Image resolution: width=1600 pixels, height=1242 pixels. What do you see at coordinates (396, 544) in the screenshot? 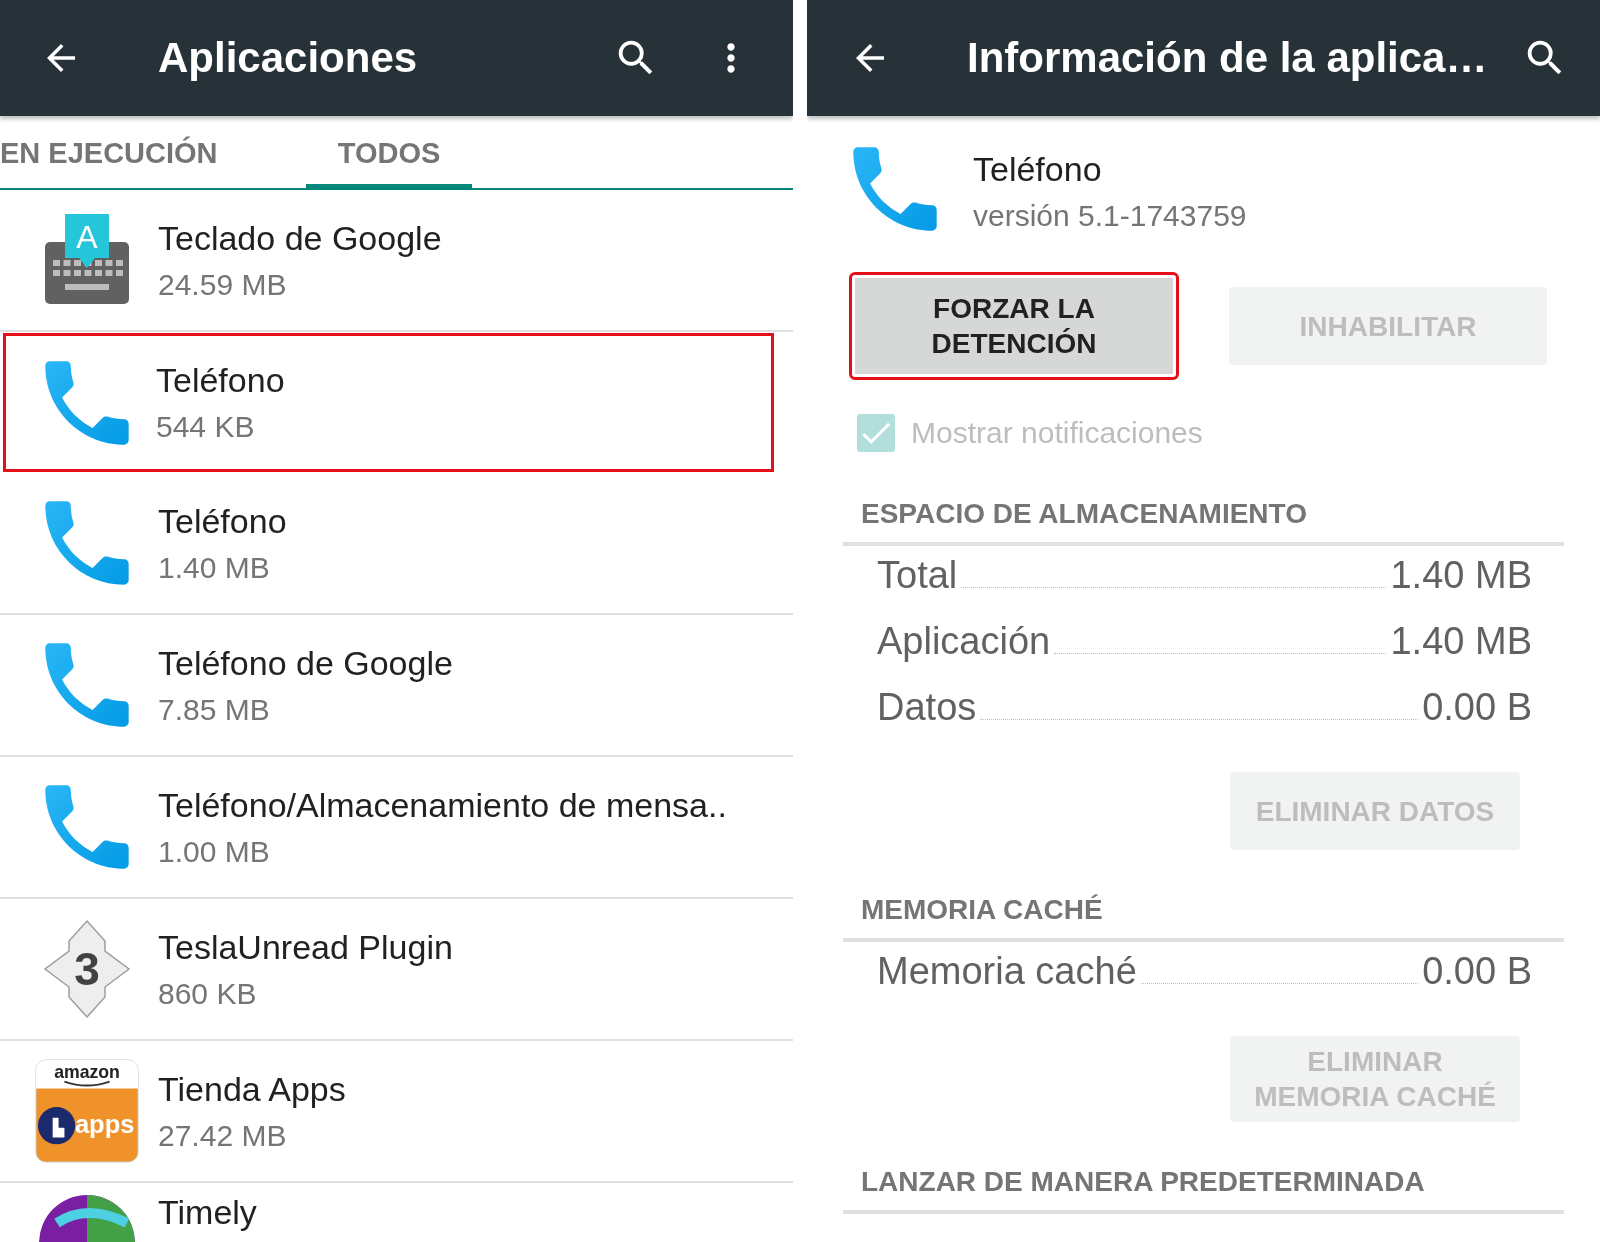
I see `app-list-item: Teléfono 1.40 MB` at bounding box center [396, 544].